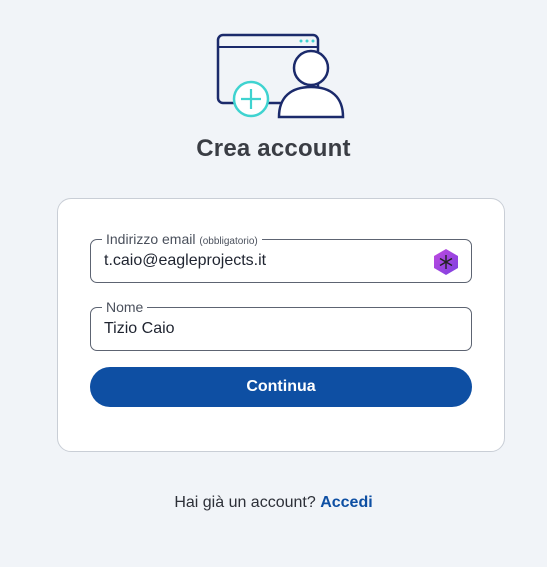 This screenshot has height=567, width=547. I want to click on login-prompt: Hai già un account? Accedi, so click(273, 503).